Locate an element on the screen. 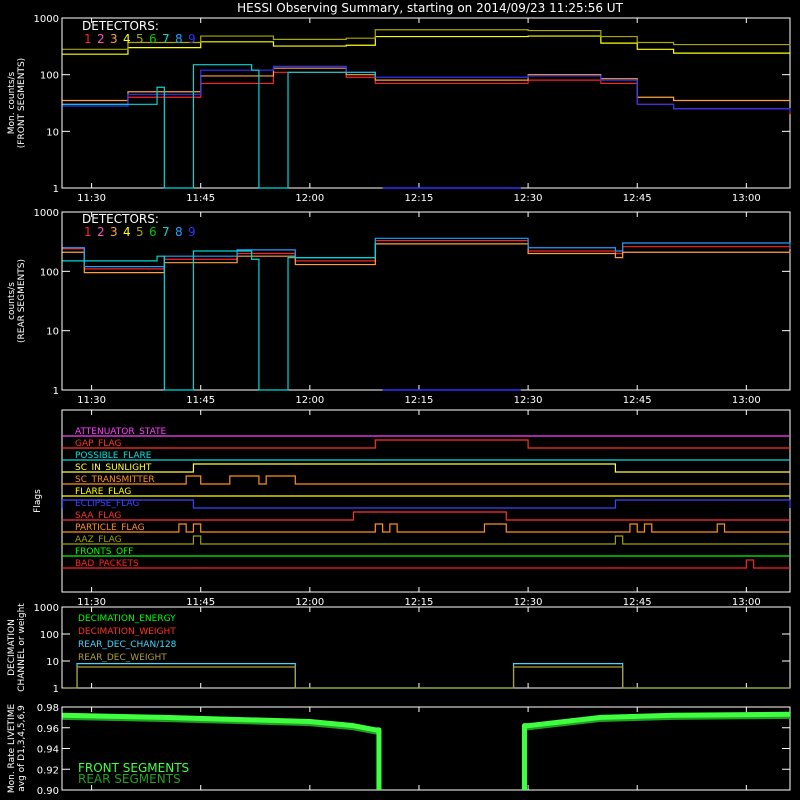 This screenshot has width=800, height=800. flag-label: ATTENUATOR_STATE is located at coordinates (121, 432).